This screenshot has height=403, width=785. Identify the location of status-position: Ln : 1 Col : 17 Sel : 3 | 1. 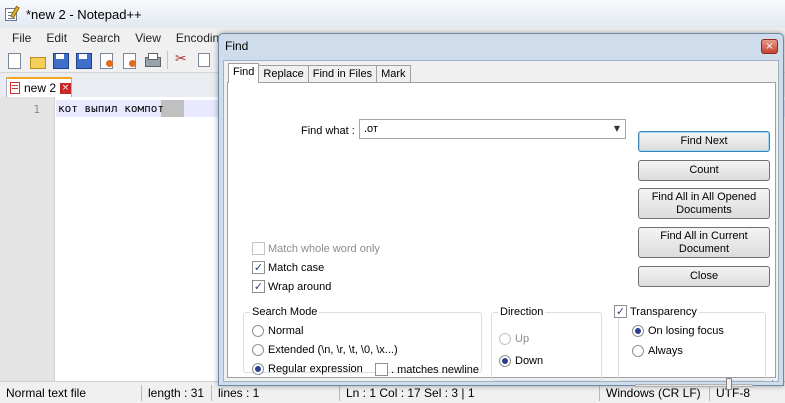
(470, 392).